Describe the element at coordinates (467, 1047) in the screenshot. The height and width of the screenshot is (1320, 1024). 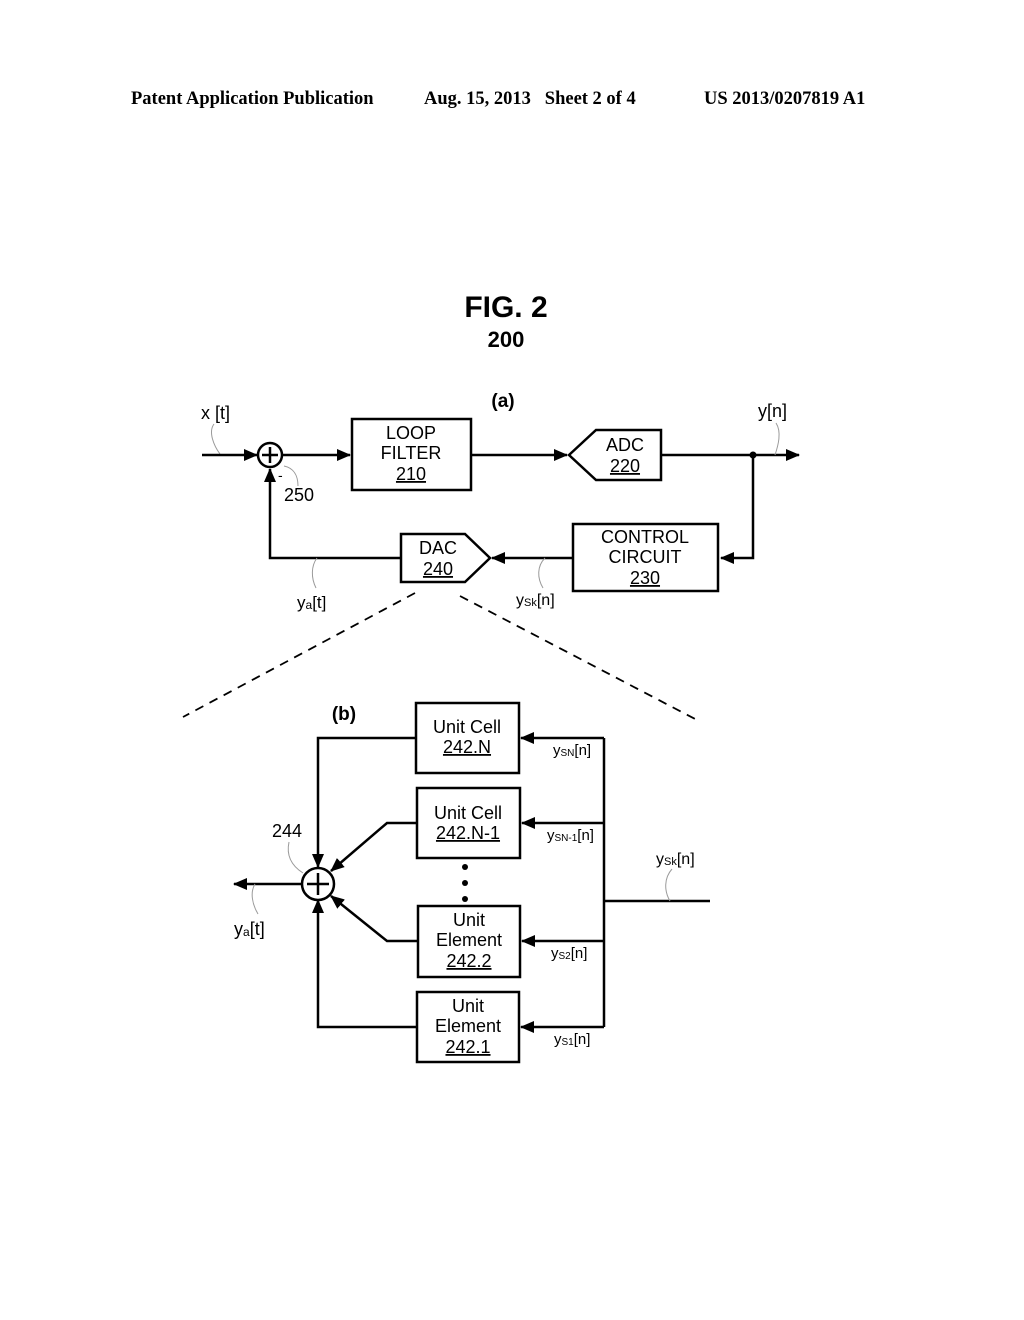
I see `unit-1-ref: 242.1` at that location.